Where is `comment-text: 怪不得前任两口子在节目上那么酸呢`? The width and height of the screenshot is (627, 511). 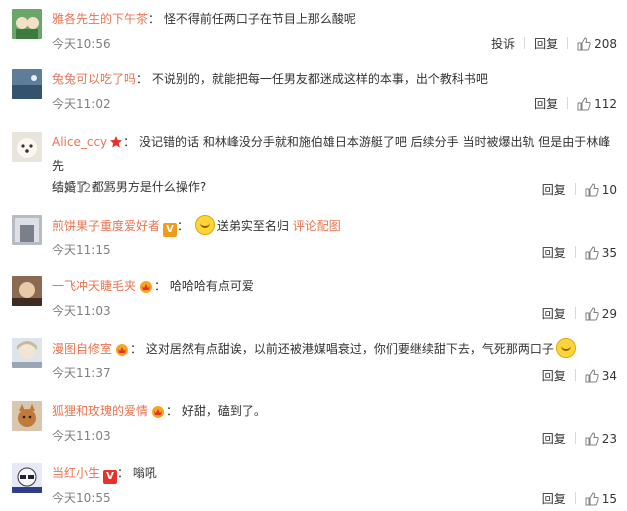 comment-text: 怪不得前任两口子在节目上那么酸呢 is located at coordinates (259, 19).